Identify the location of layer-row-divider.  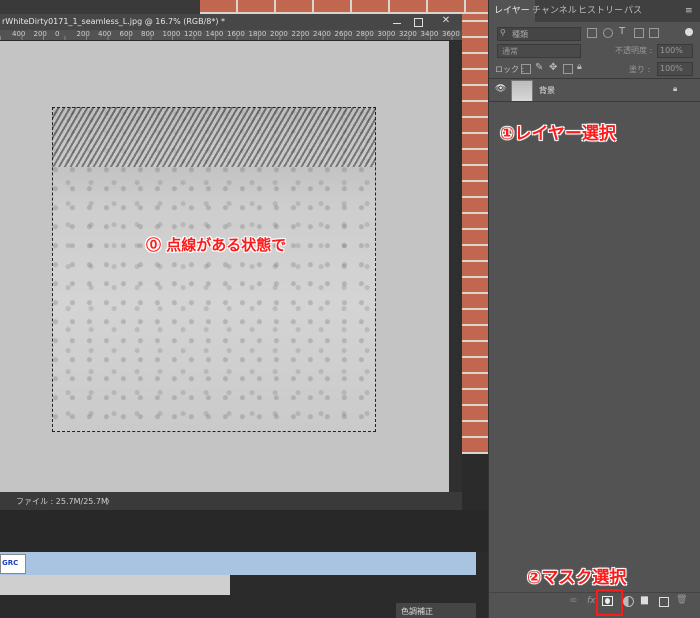
(594, 101).